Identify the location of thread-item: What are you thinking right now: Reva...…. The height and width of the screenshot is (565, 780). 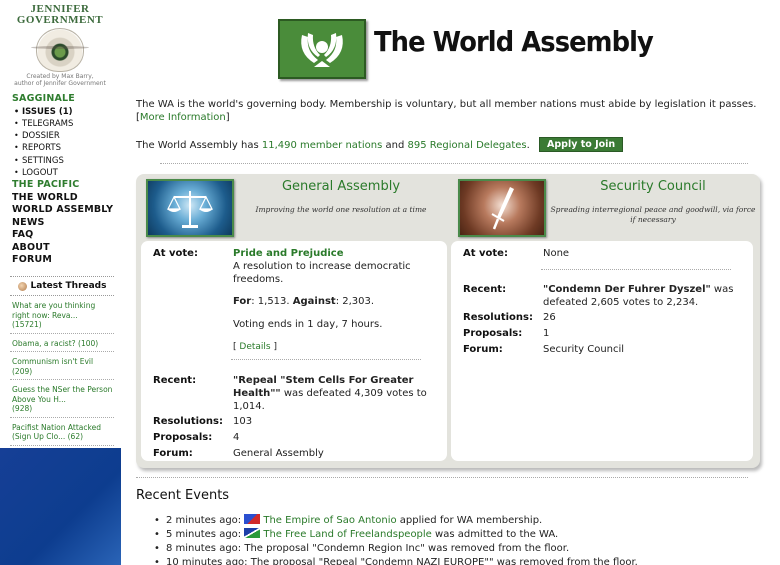
(62, 315).